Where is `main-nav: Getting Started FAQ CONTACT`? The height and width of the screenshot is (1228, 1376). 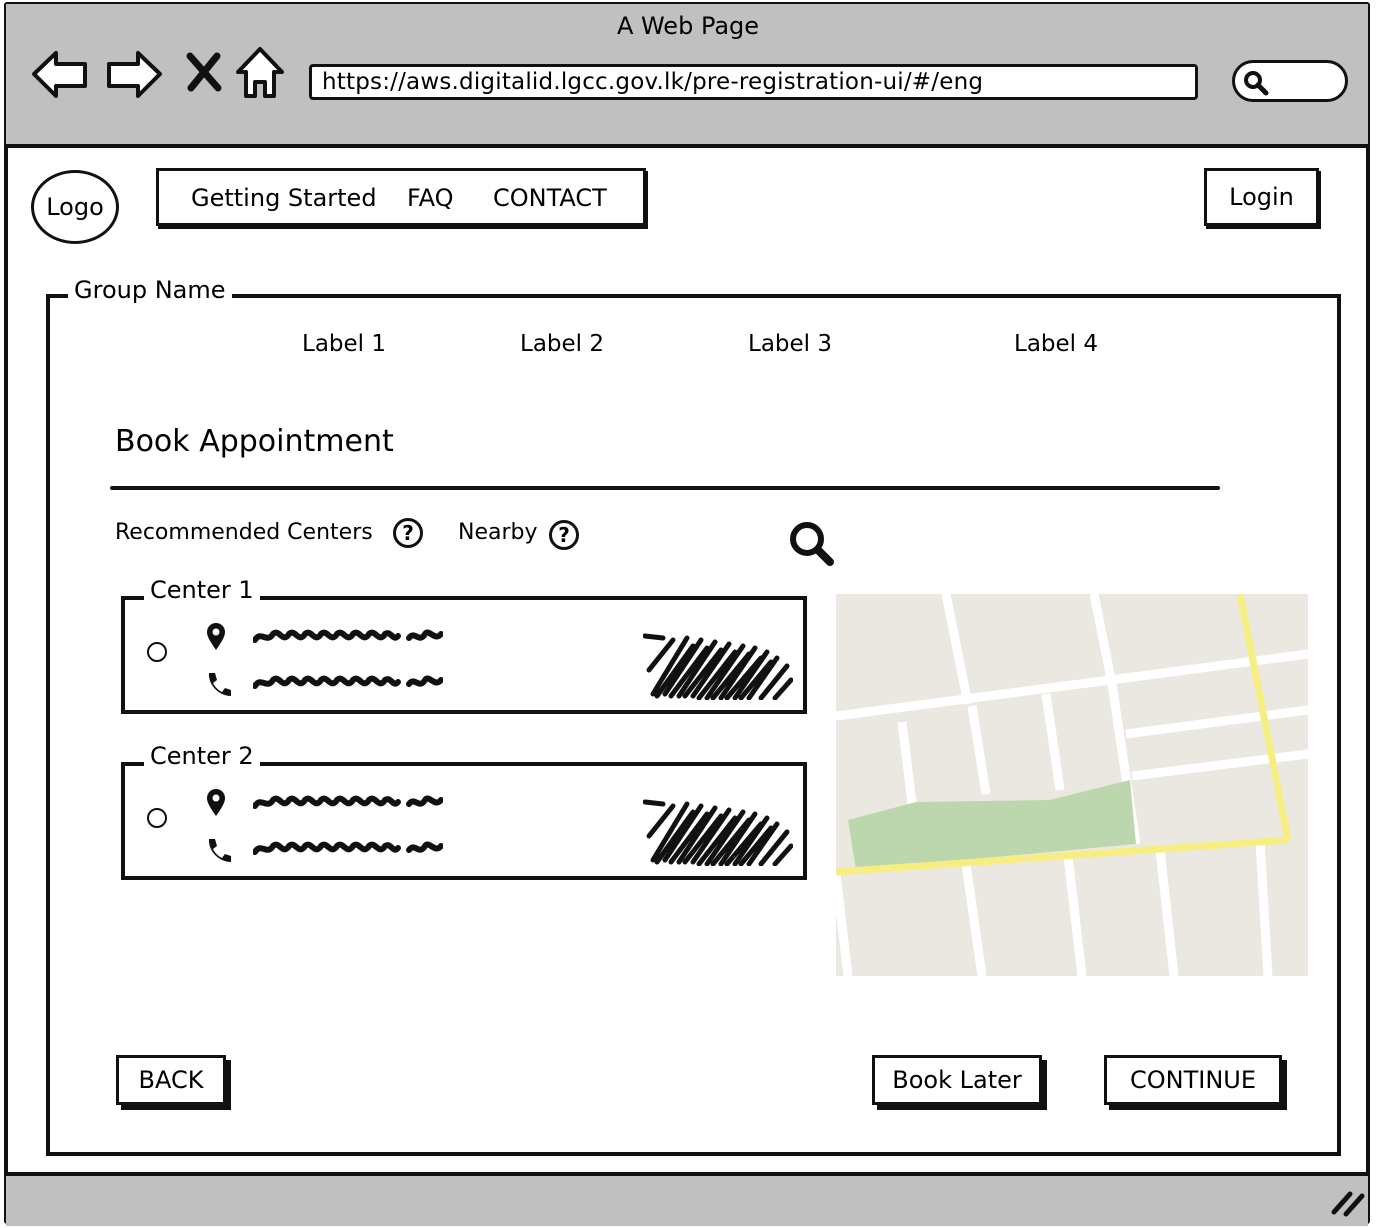
main-nav: Getting Started FAQ CONTACT is located at coordinates (401, 197).